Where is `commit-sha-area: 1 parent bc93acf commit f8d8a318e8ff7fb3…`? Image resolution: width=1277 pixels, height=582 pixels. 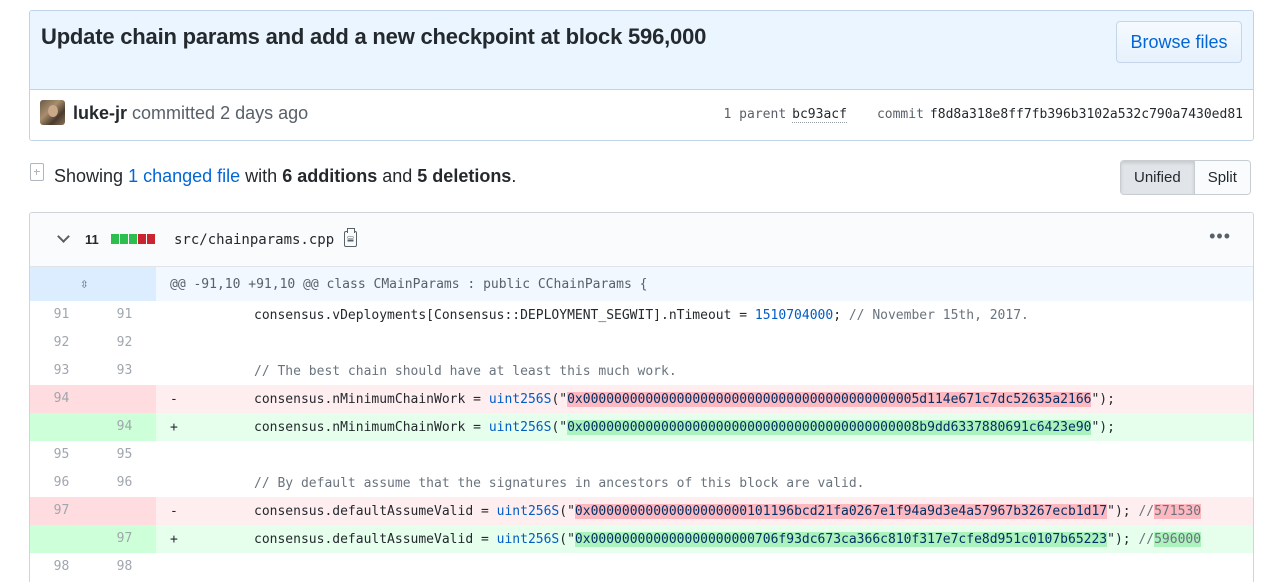 commit-sha-area: 1 parent bc93acf commit f8d8a318e8ff7fb3… is located at coordinates (983, 115).